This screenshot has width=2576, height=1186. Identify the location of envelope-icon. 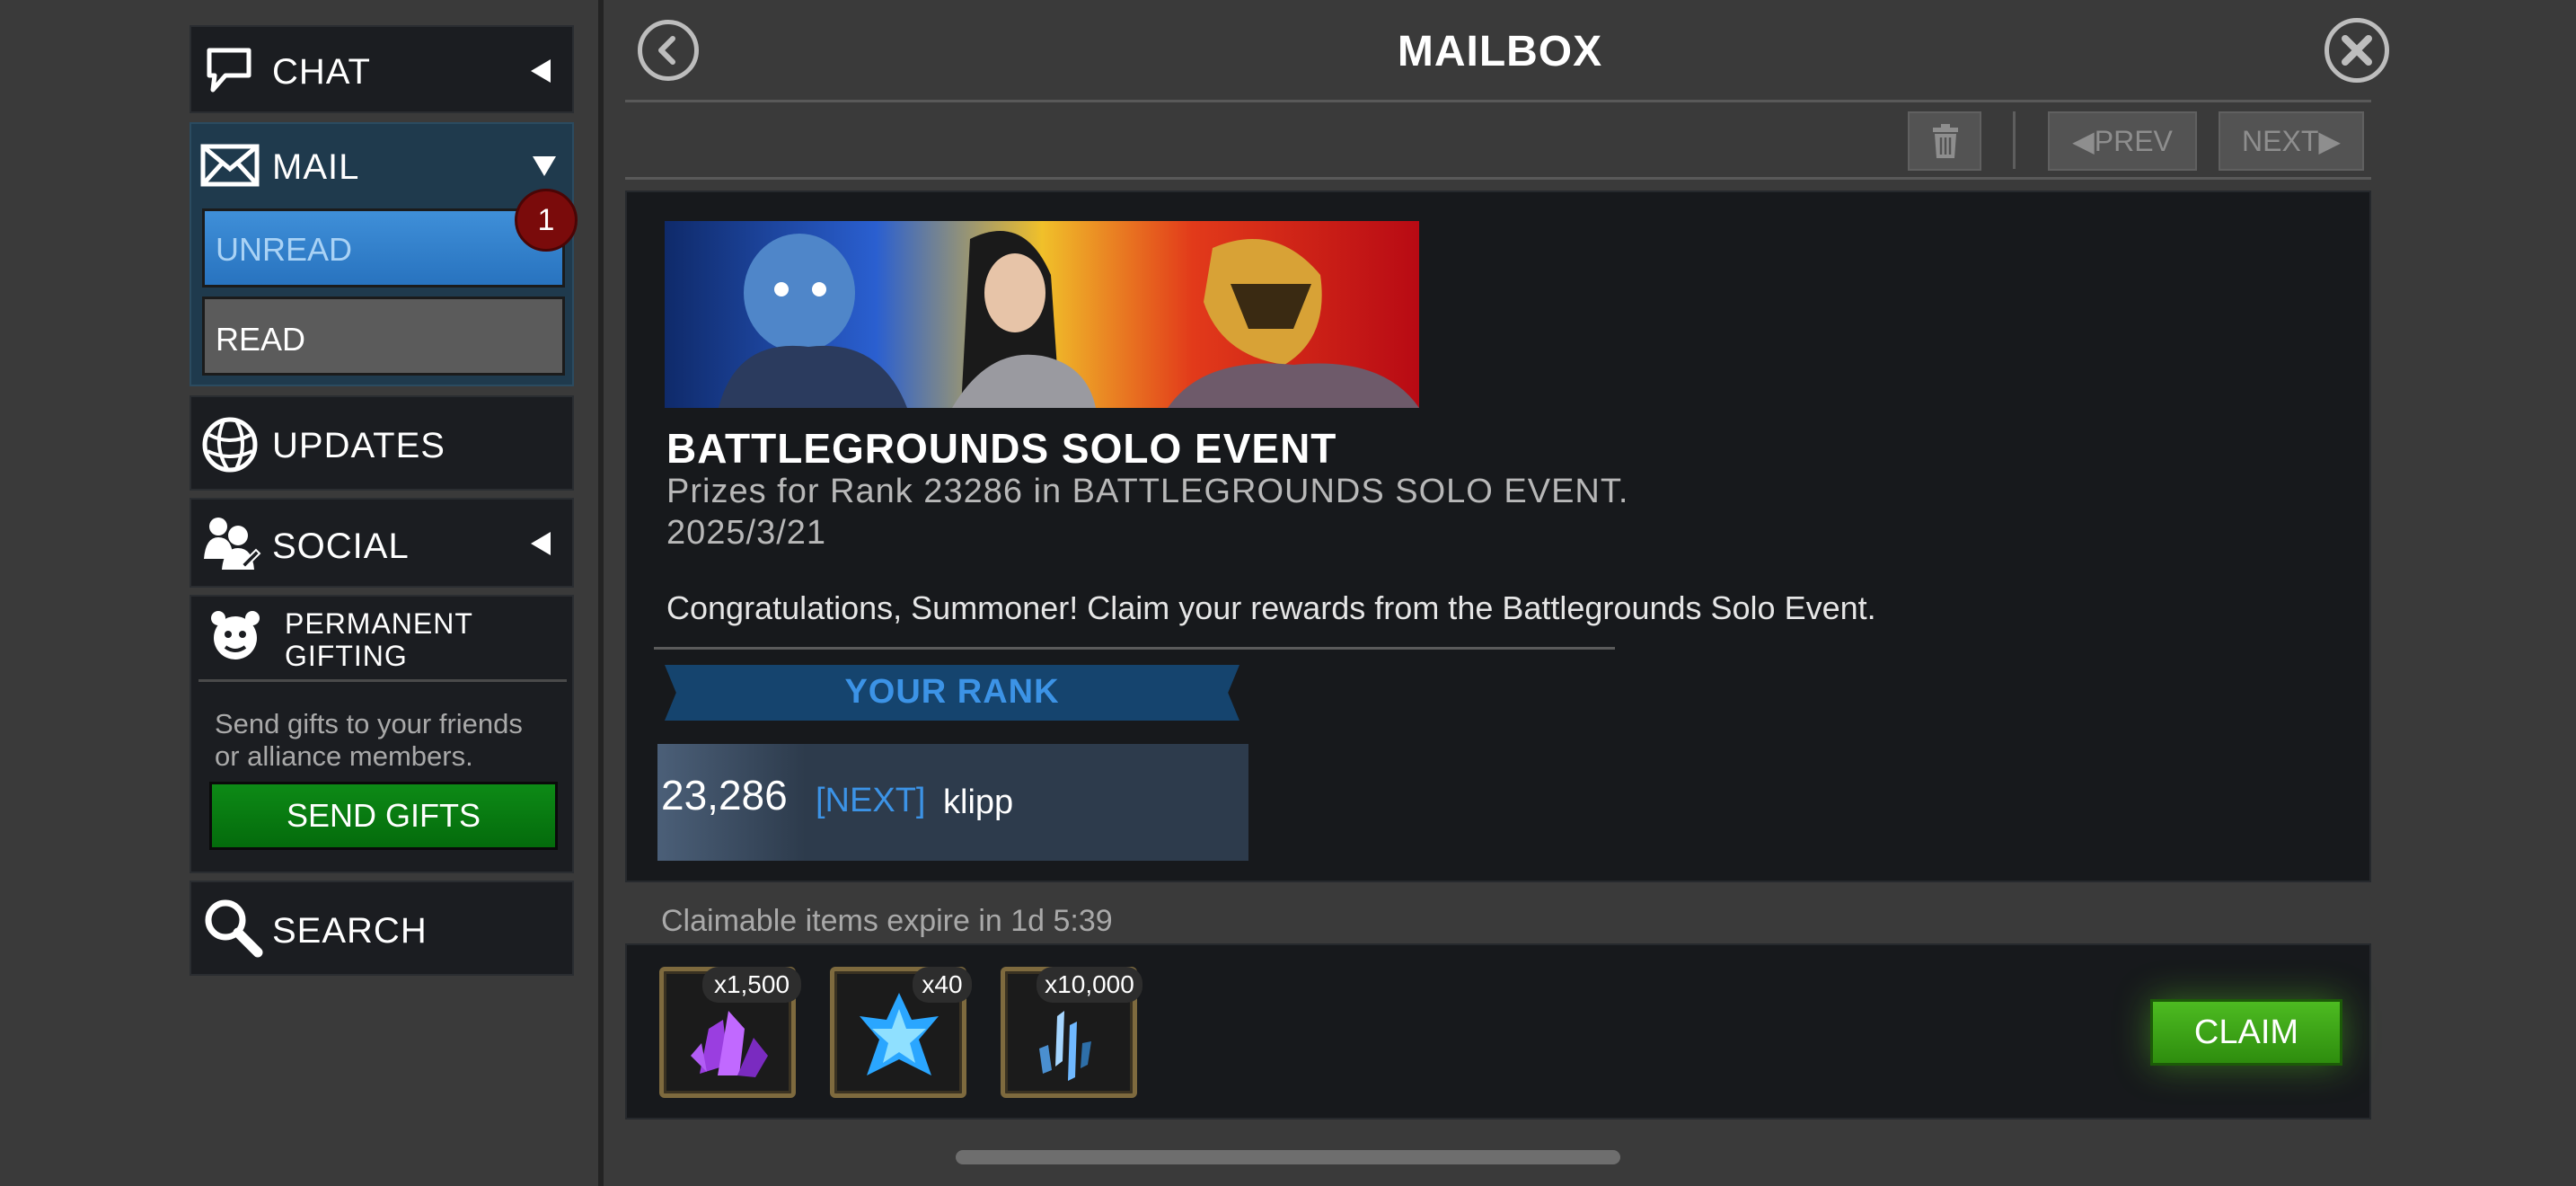
(230, 165).